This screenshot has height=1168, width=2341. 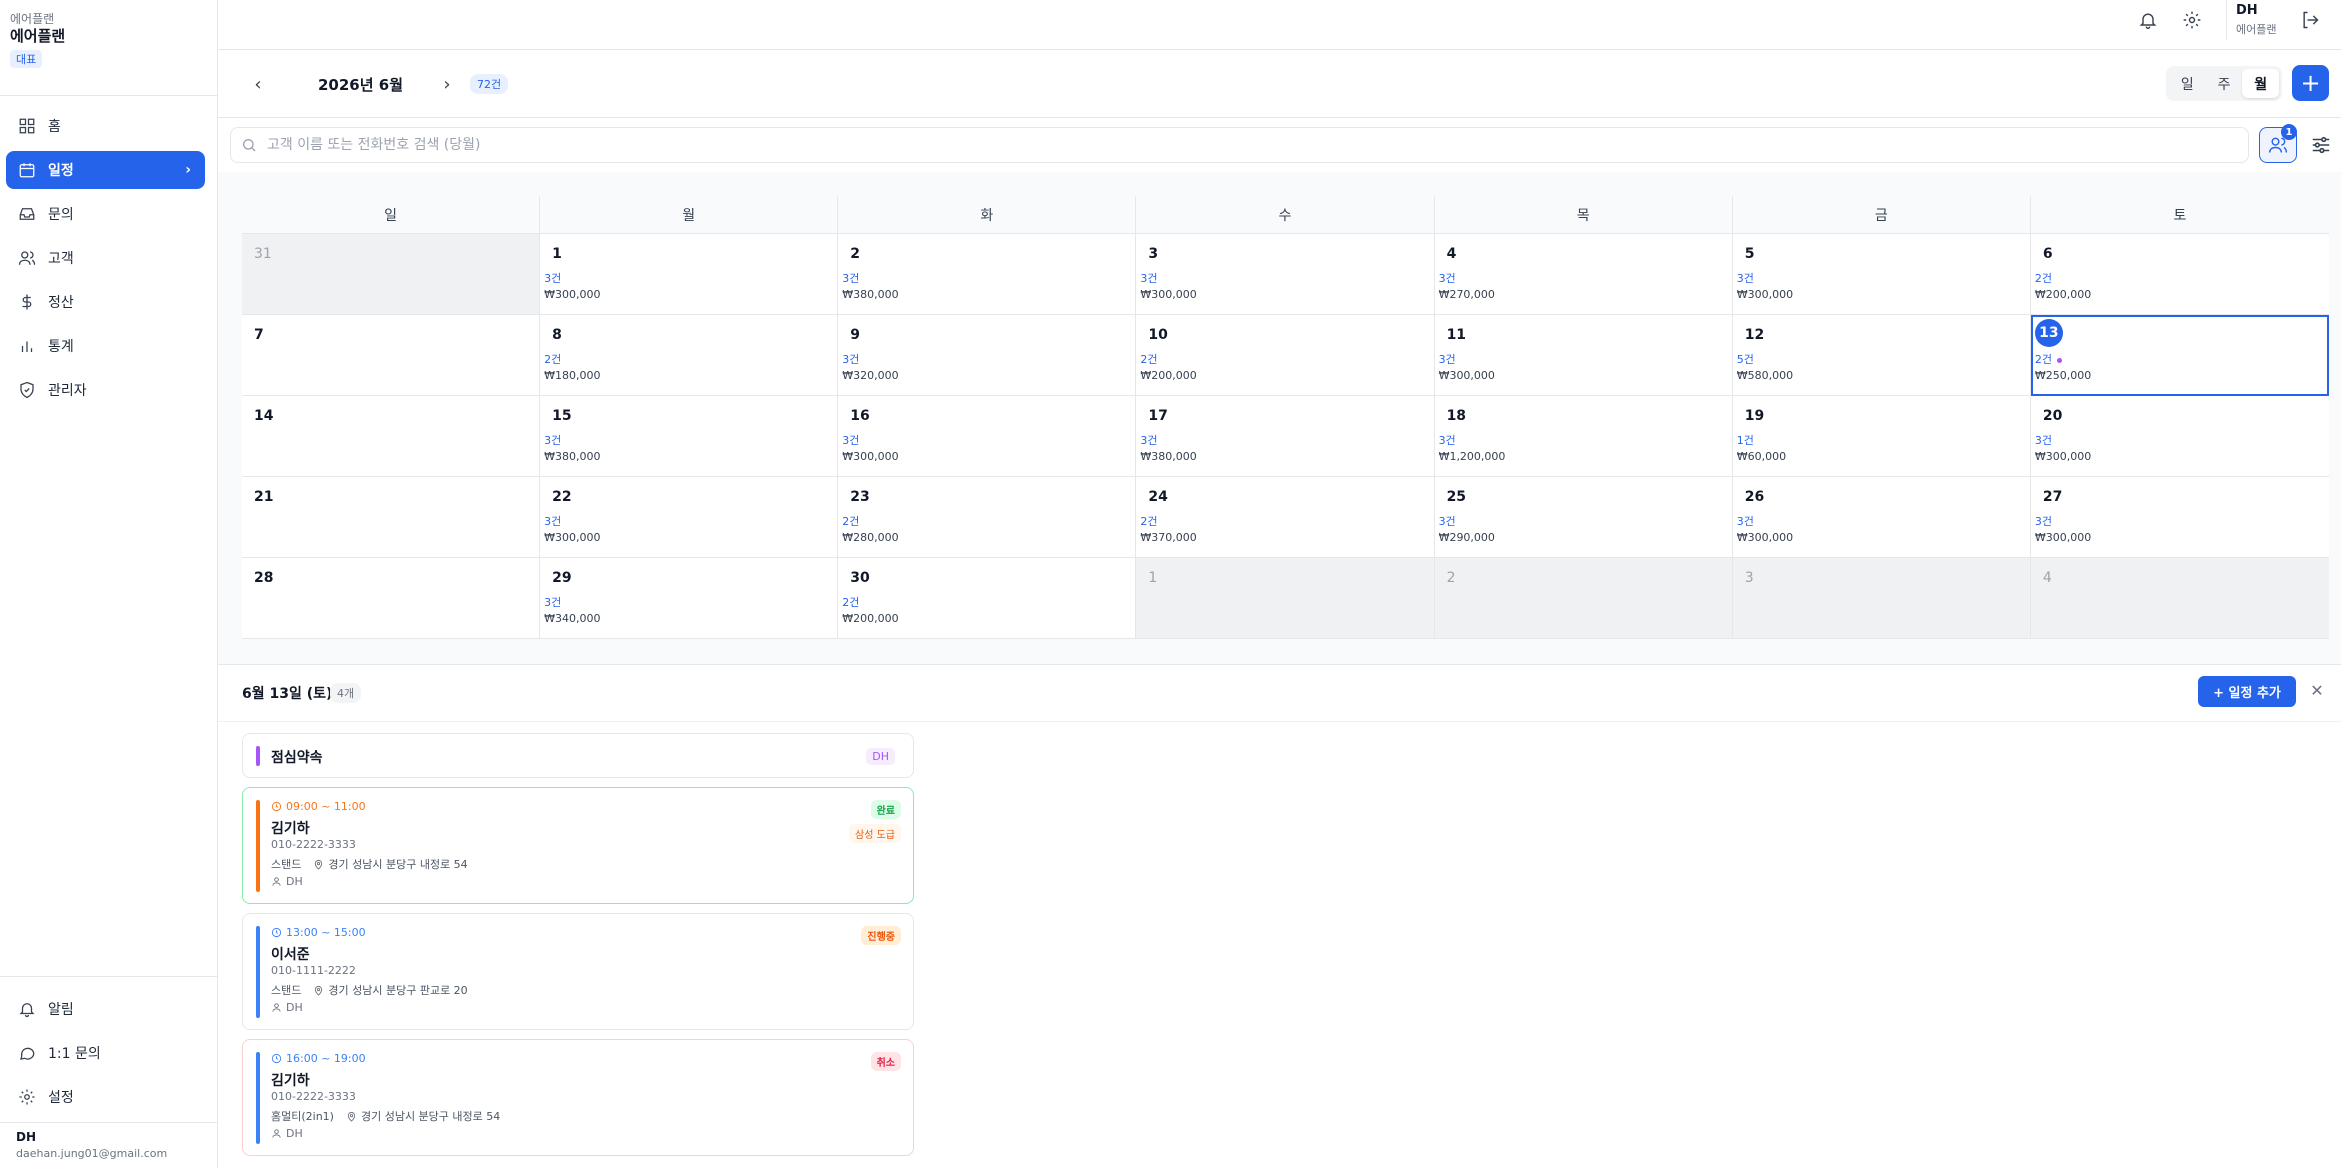 What do you see at coordinates (105, 258) in the screenshot?
I see `sidebar-item-customers: 고객` at bounding box center [105, 258].